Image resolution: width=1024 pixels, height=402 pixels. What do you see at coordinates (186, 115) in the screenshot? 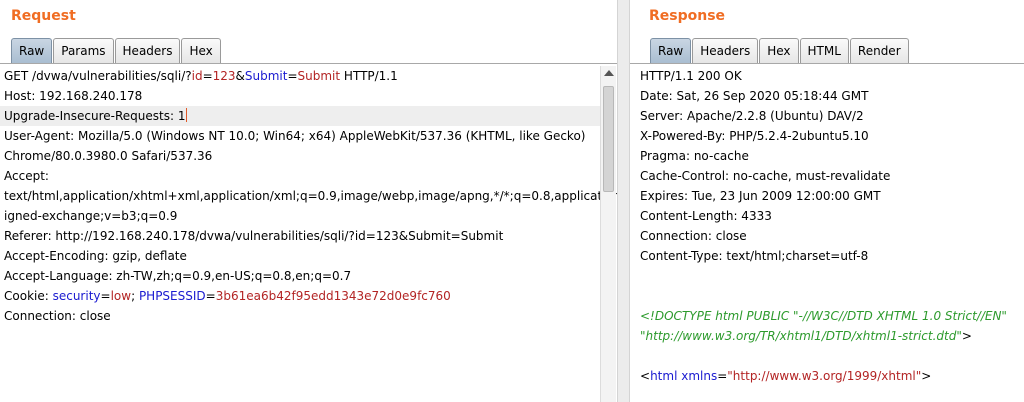
I see `text-caret` at bounding box center [186, 115].